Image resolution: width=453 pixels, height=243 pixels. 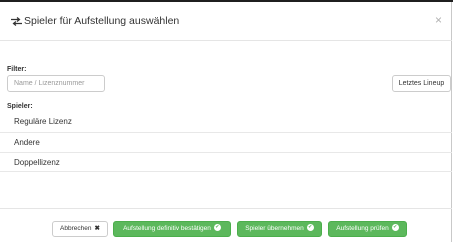 What do you see at coordinates (17, 69) in the screenshot?
I see `filter-label: Filter:` at bounding box center [17, 69].